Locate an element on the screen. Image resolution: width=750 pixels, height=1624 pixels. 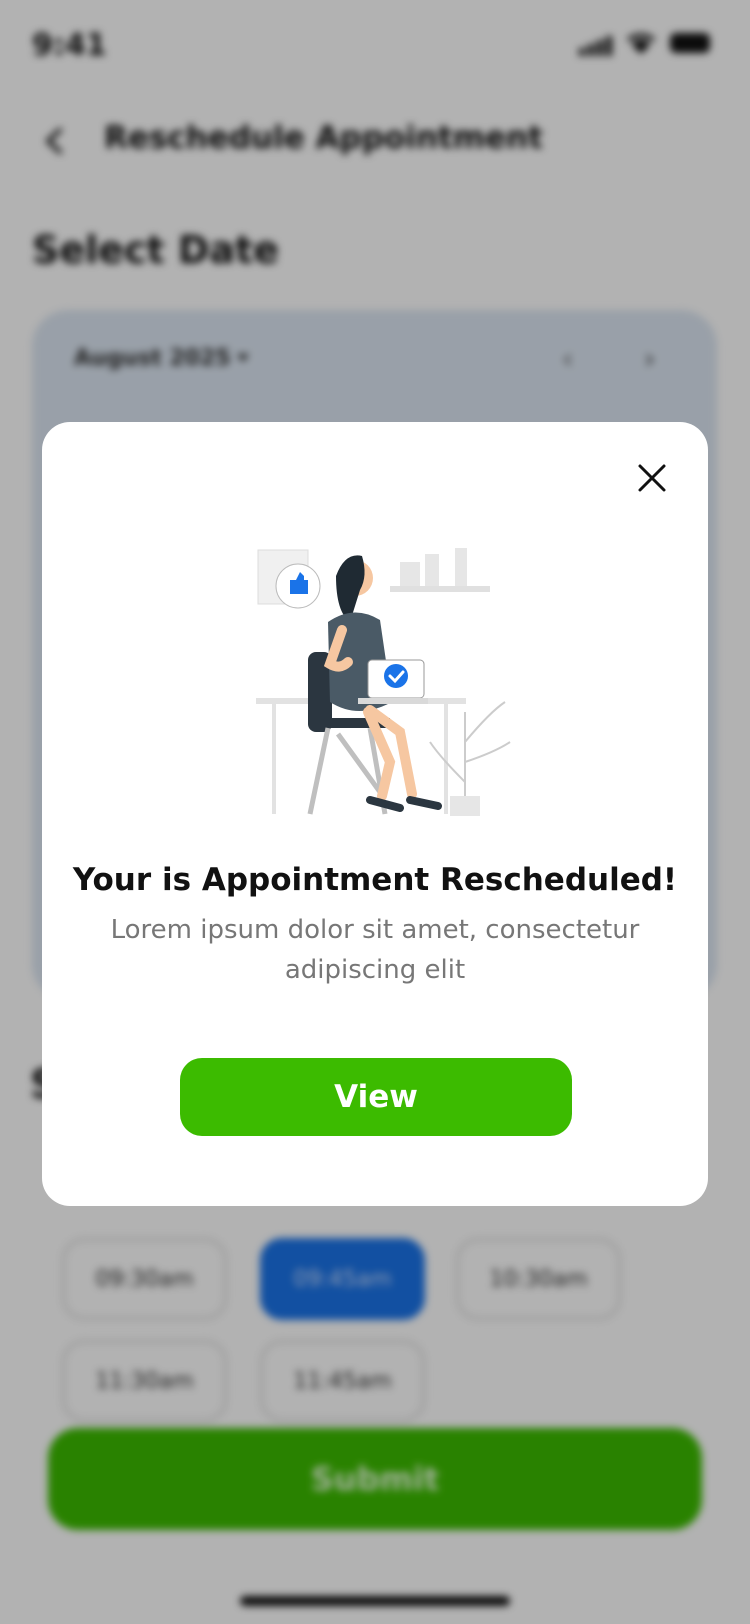
close-icon is located at coordinates (652, 478).